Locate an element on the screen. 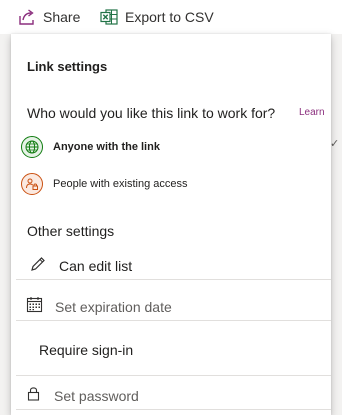  other-settings-heading: Other settings is located at coordinates (71, 231).